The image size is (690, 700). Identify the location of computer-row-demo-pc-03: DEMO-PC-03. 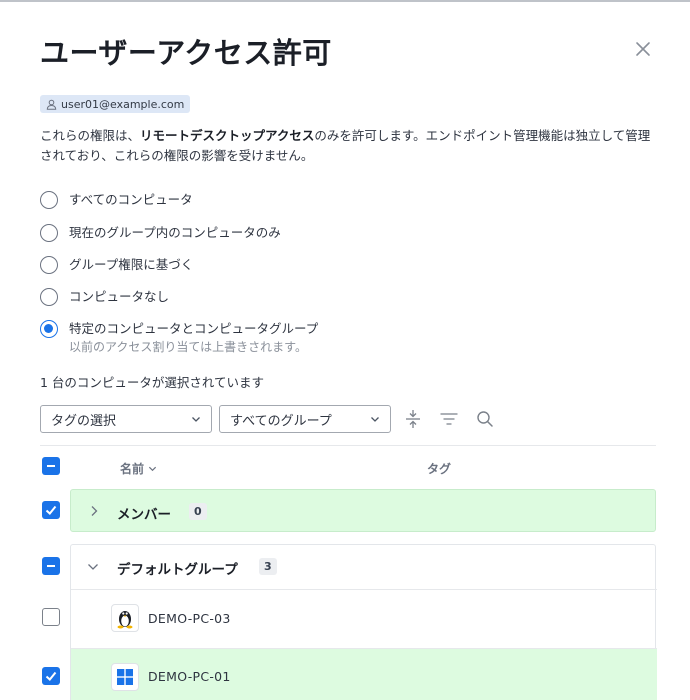
(364, 619).